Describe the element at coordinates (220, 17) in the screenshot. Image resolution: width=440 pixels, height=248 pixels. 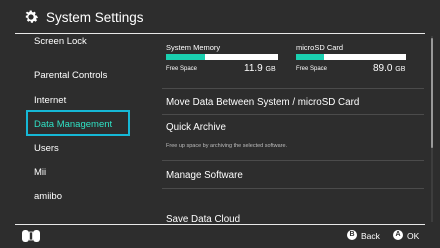
I see `header: System Settings` at that location.